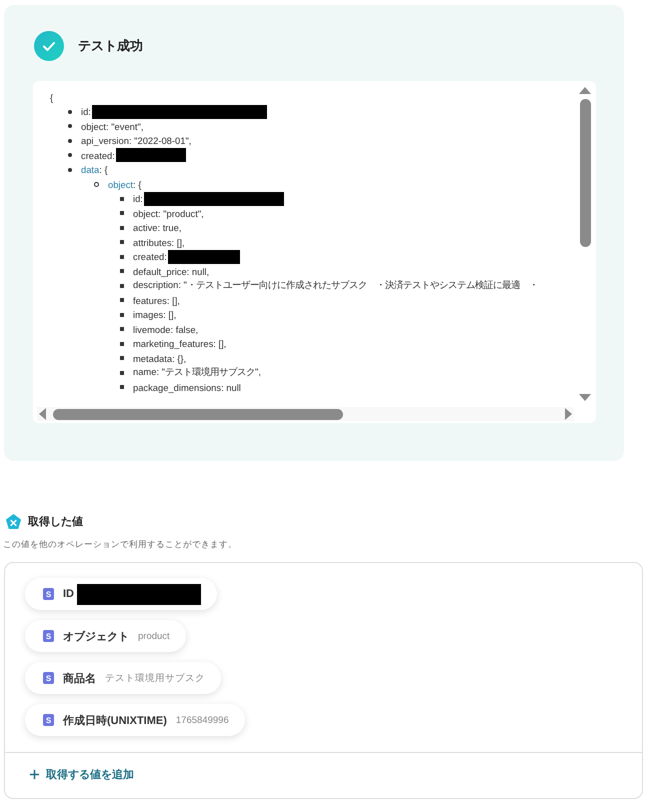 The image size is (651, 802). I want to click on scroll-down-icon, so click(585, 398).